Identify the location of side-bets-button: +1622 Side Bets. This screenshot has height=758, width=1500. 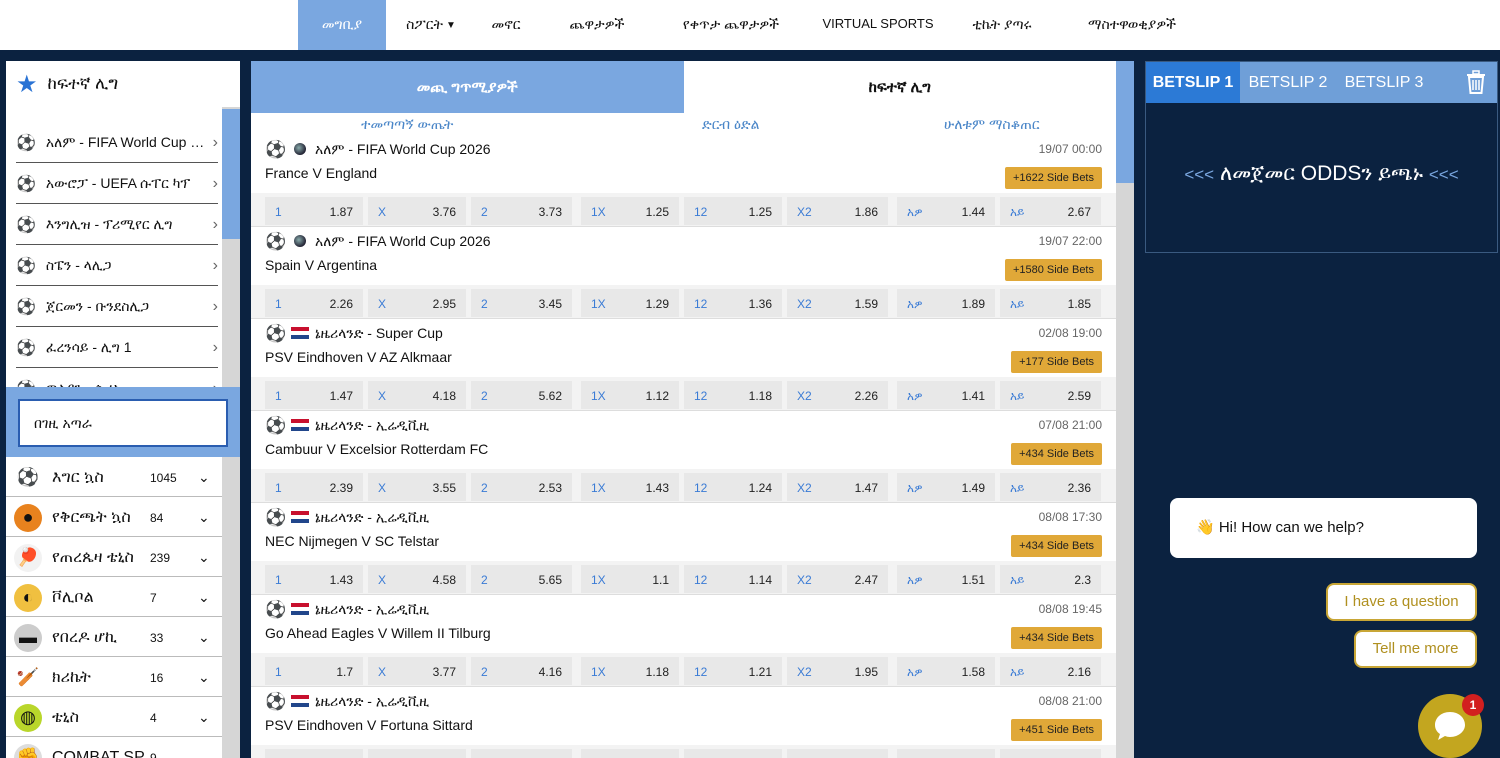
(1053, 178).